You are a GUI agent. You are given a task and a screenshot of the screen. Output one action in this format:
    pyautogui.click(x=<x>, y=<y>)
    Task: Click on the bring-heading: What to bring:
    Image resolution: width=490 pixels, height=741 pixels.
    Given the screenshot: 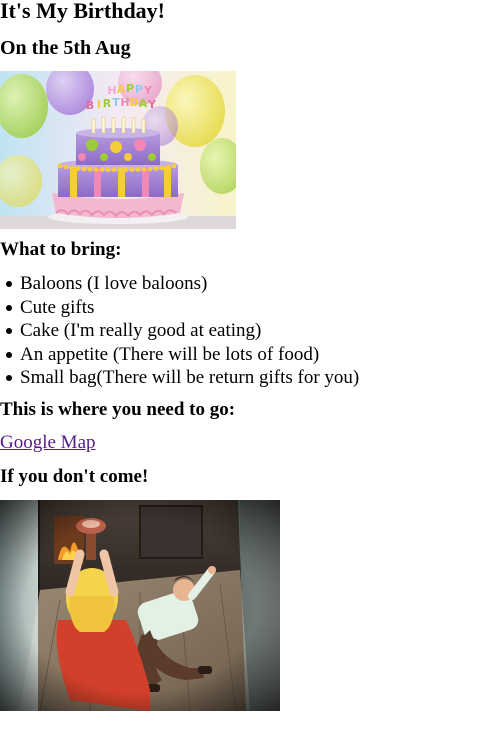 What is the action you would take?
    pyautogui.click(x=61, y=249)
    